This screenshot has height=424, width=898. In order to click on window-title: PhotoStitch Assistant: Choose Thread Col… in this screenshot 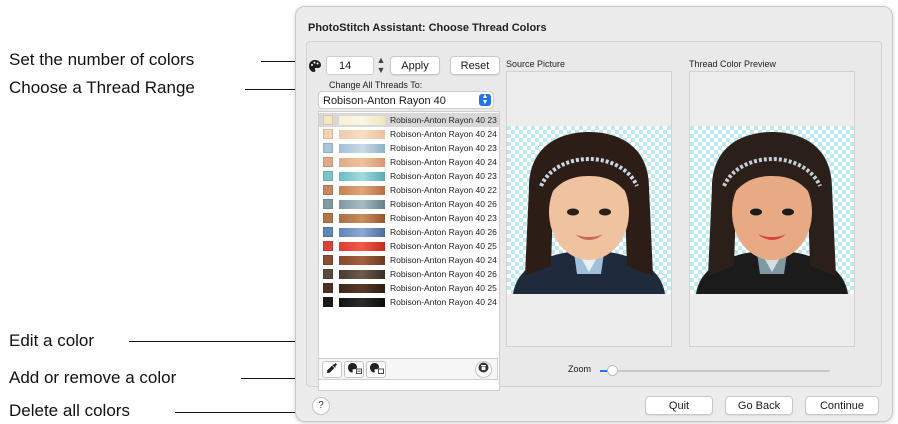, I will do `click(427, 28)`.